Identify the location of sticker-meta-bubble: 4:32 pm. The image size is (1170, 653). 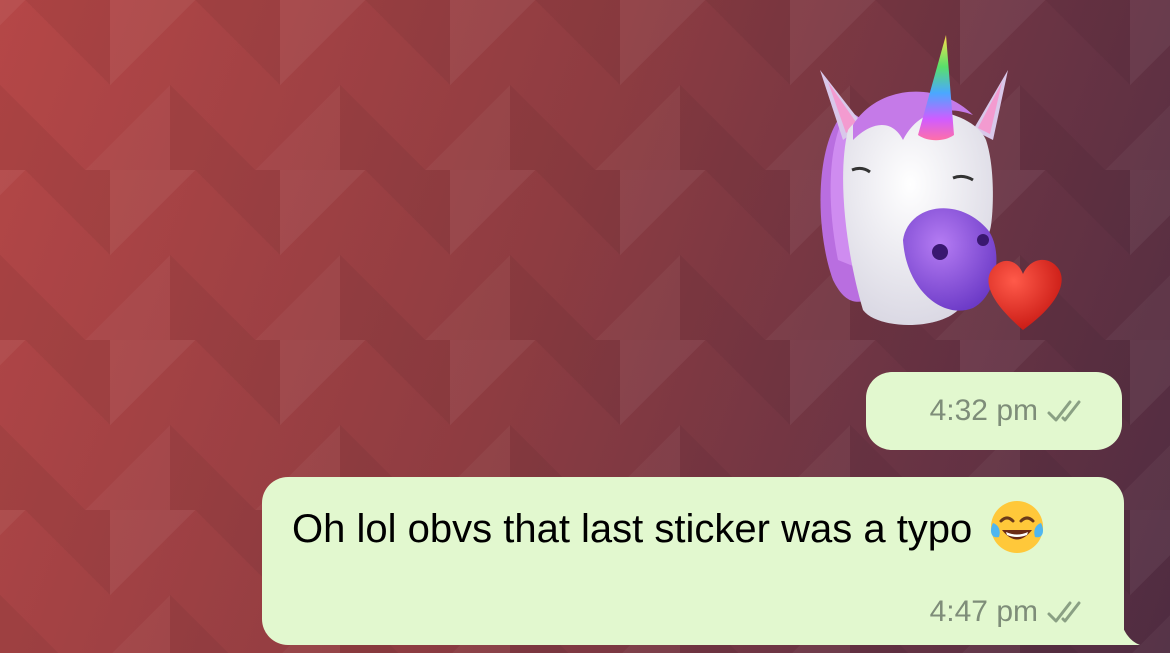
(994, 411).